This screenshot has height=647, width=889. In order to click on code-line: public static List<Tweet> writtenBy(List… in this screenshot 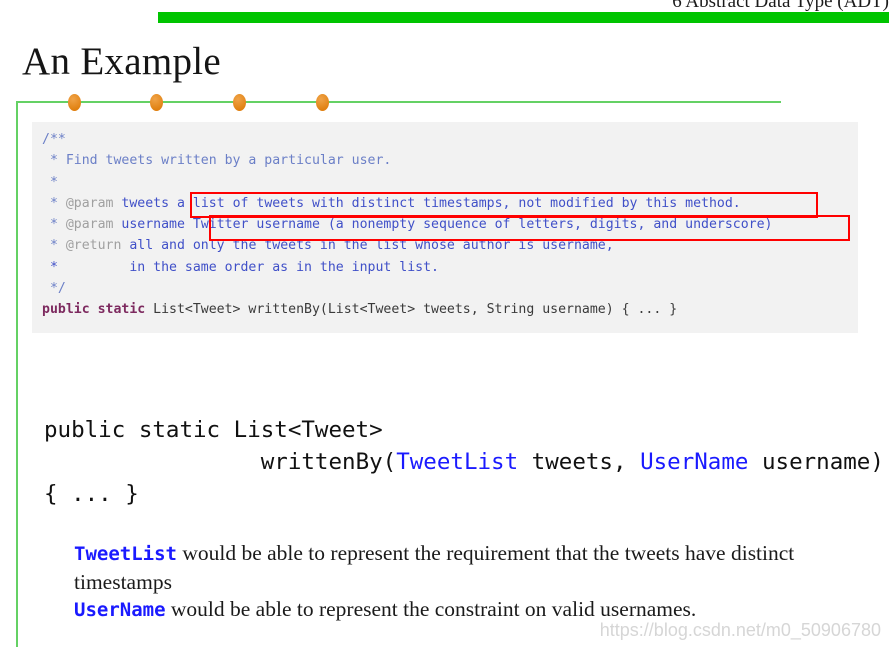, I will do `click(407, 309)`.